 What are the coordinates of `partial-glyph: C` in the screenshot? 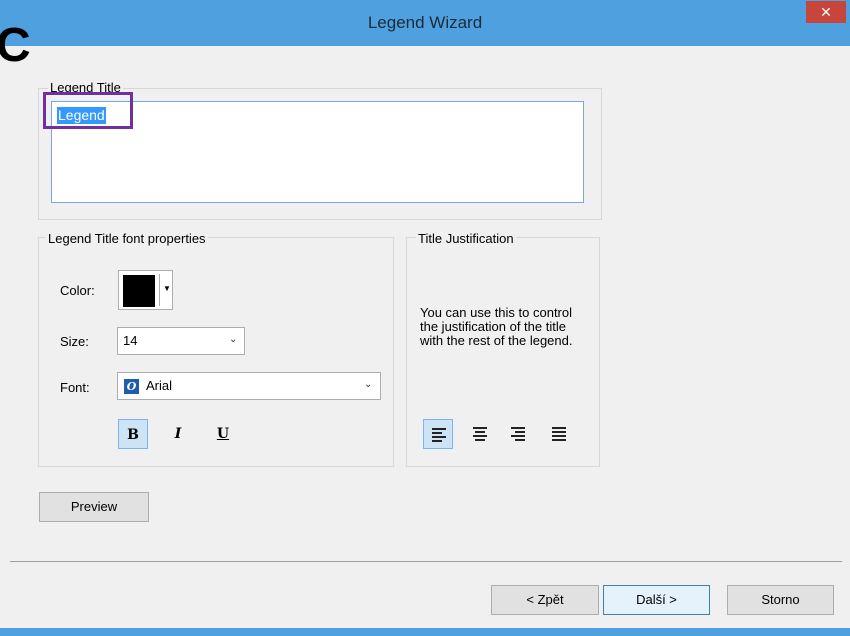 It's located at (15, 45).